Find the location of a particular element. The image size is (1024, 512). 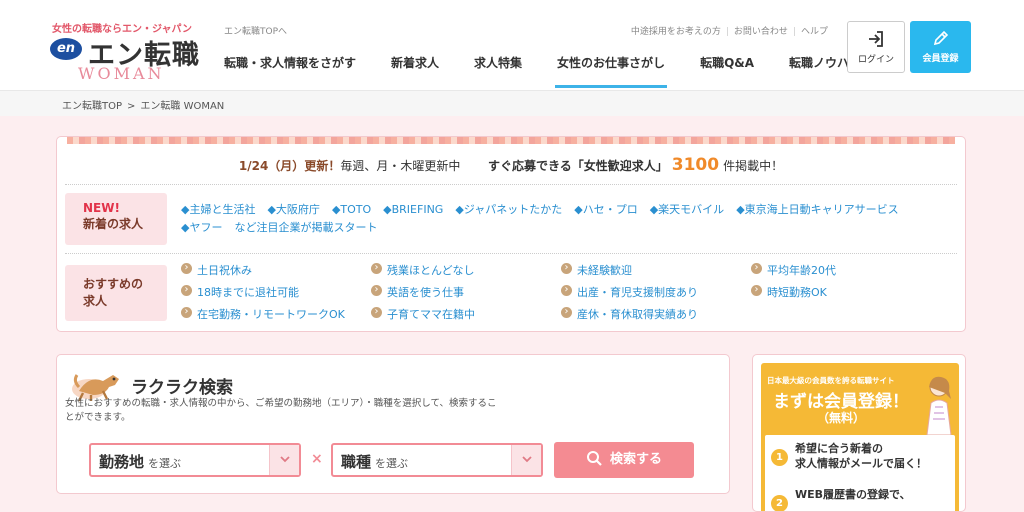

new-company-link: ◆BRIEFING is located at coordinates (413, 209).